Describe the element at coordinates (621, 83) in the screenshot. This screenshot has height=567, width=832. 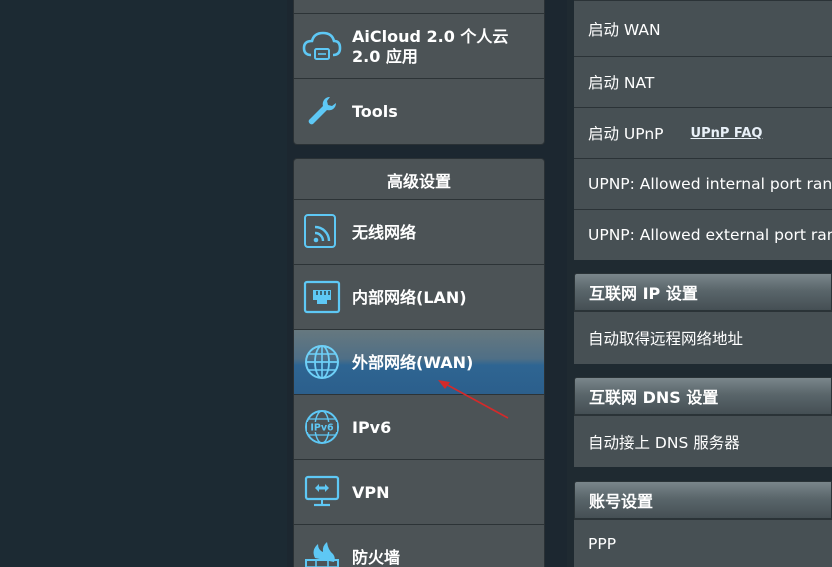
I see `field-label: 启动 NAT` at that location.